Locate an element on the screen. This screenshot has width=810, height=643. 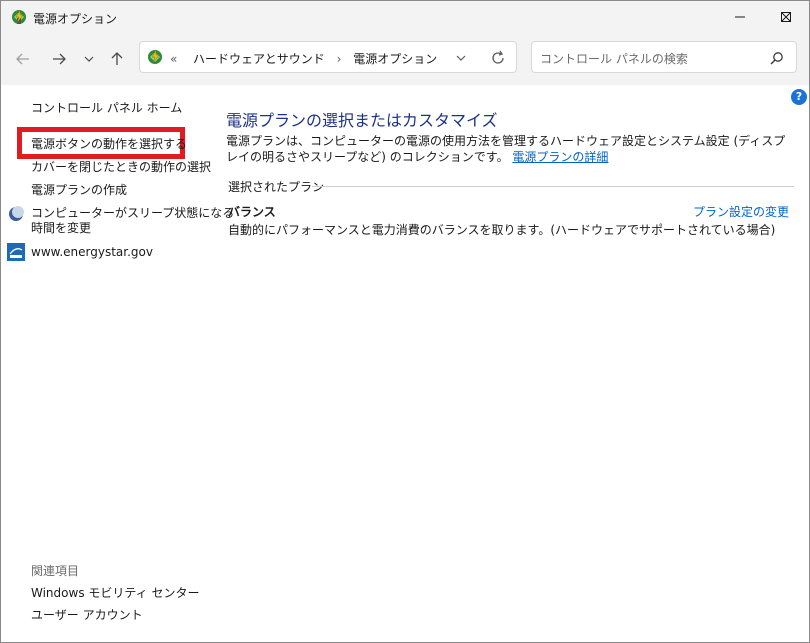
title-bar: 電源オプション is located at coordinates (405, 17).